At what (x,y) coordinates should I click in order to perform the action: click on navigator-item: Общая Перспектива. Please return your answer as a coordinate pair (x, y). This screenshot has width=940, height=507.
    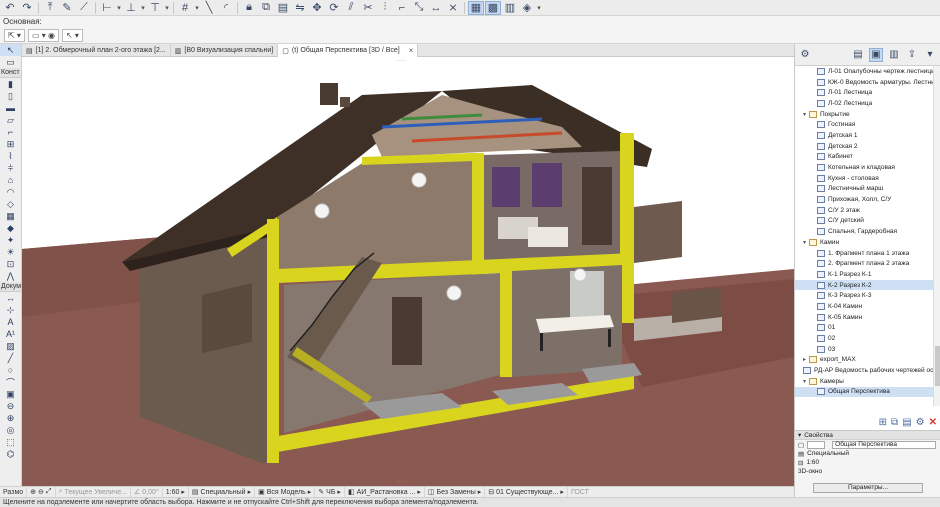
    Looking at the image, I should click on (864, 392).